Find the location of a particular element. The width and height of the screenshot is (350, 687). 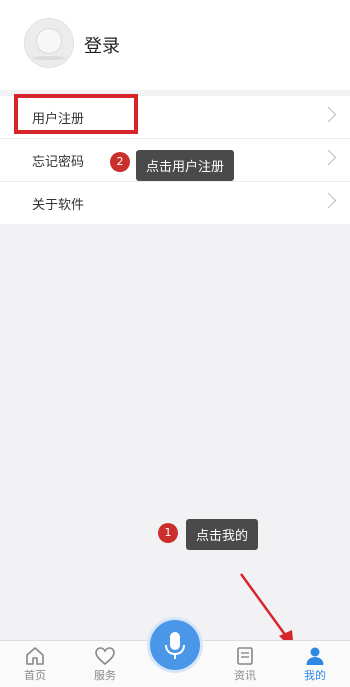

tab-services: 服务 is located at coordinates (105, 664).